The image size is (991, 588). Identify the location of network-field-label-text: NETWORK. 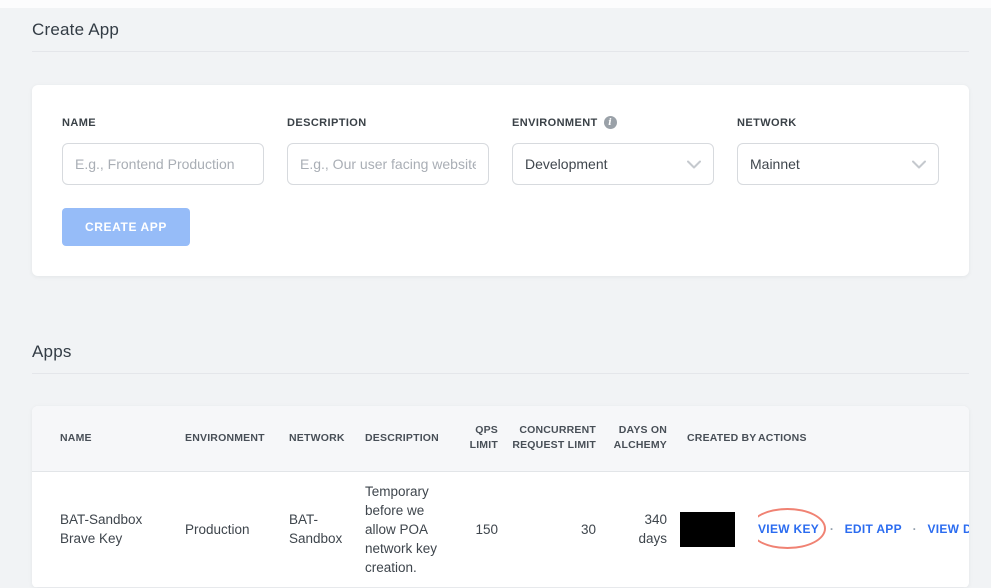
(767, 122).